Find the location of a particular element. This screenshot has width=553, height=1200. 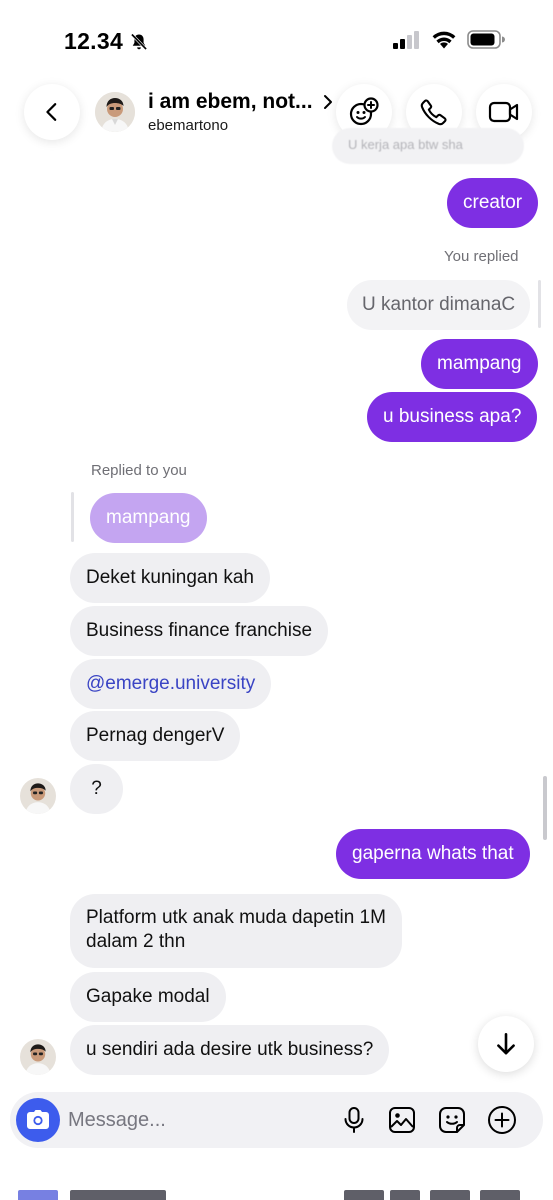

message-input is located at coordinates (198, 1120).